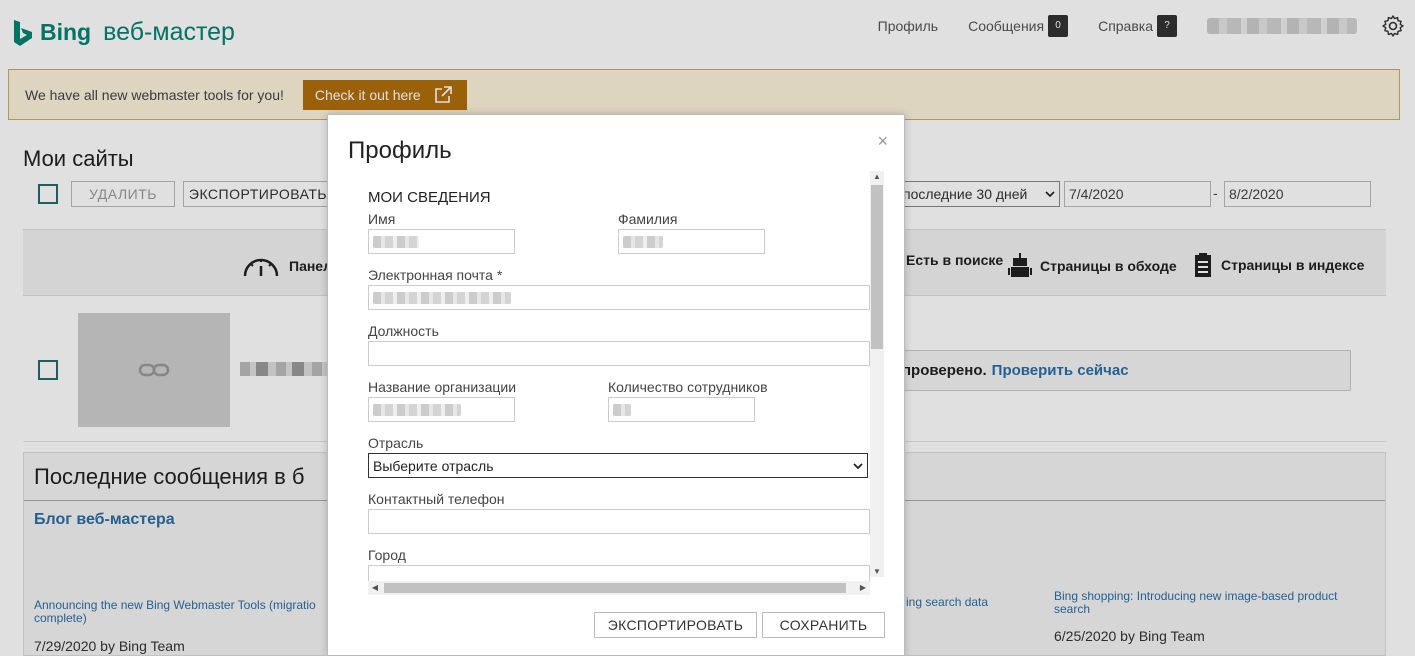  What do you see at coordinates (619, 297) in the screenshot?
I see `email-field` at bounding box center [619, 297].